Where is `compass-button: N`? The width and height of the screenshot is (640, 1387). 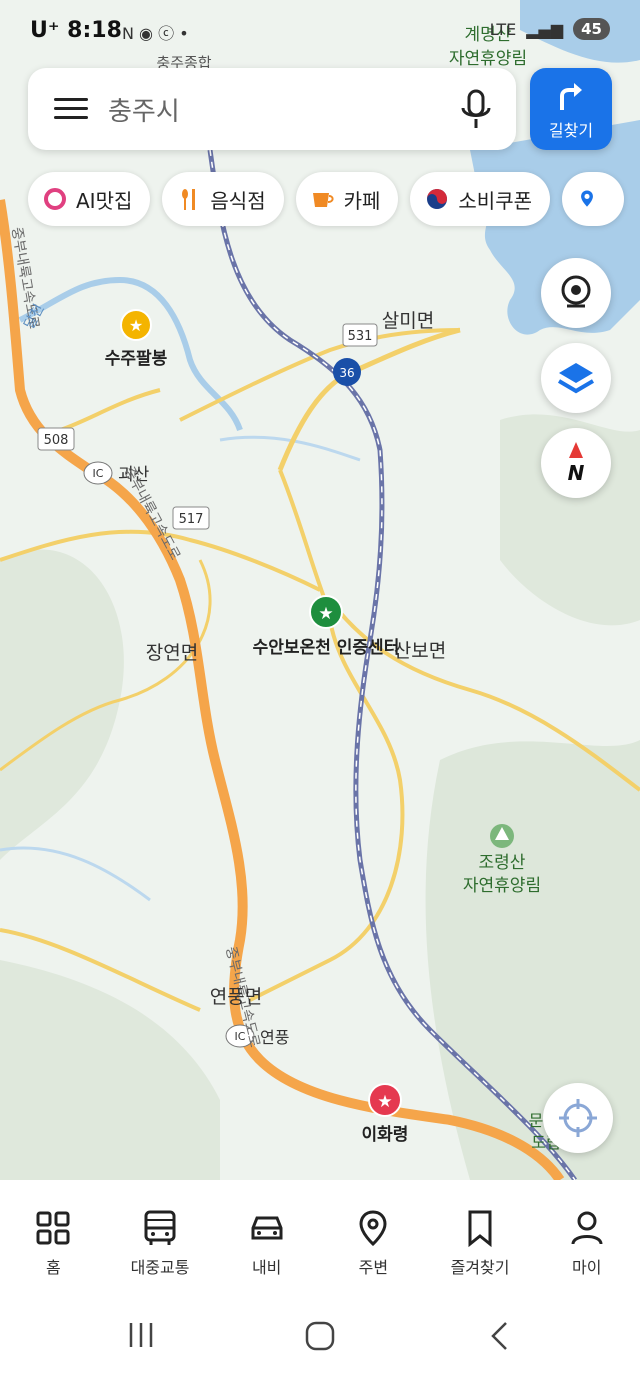 compass-button: N is located at coordinates (576, 463).